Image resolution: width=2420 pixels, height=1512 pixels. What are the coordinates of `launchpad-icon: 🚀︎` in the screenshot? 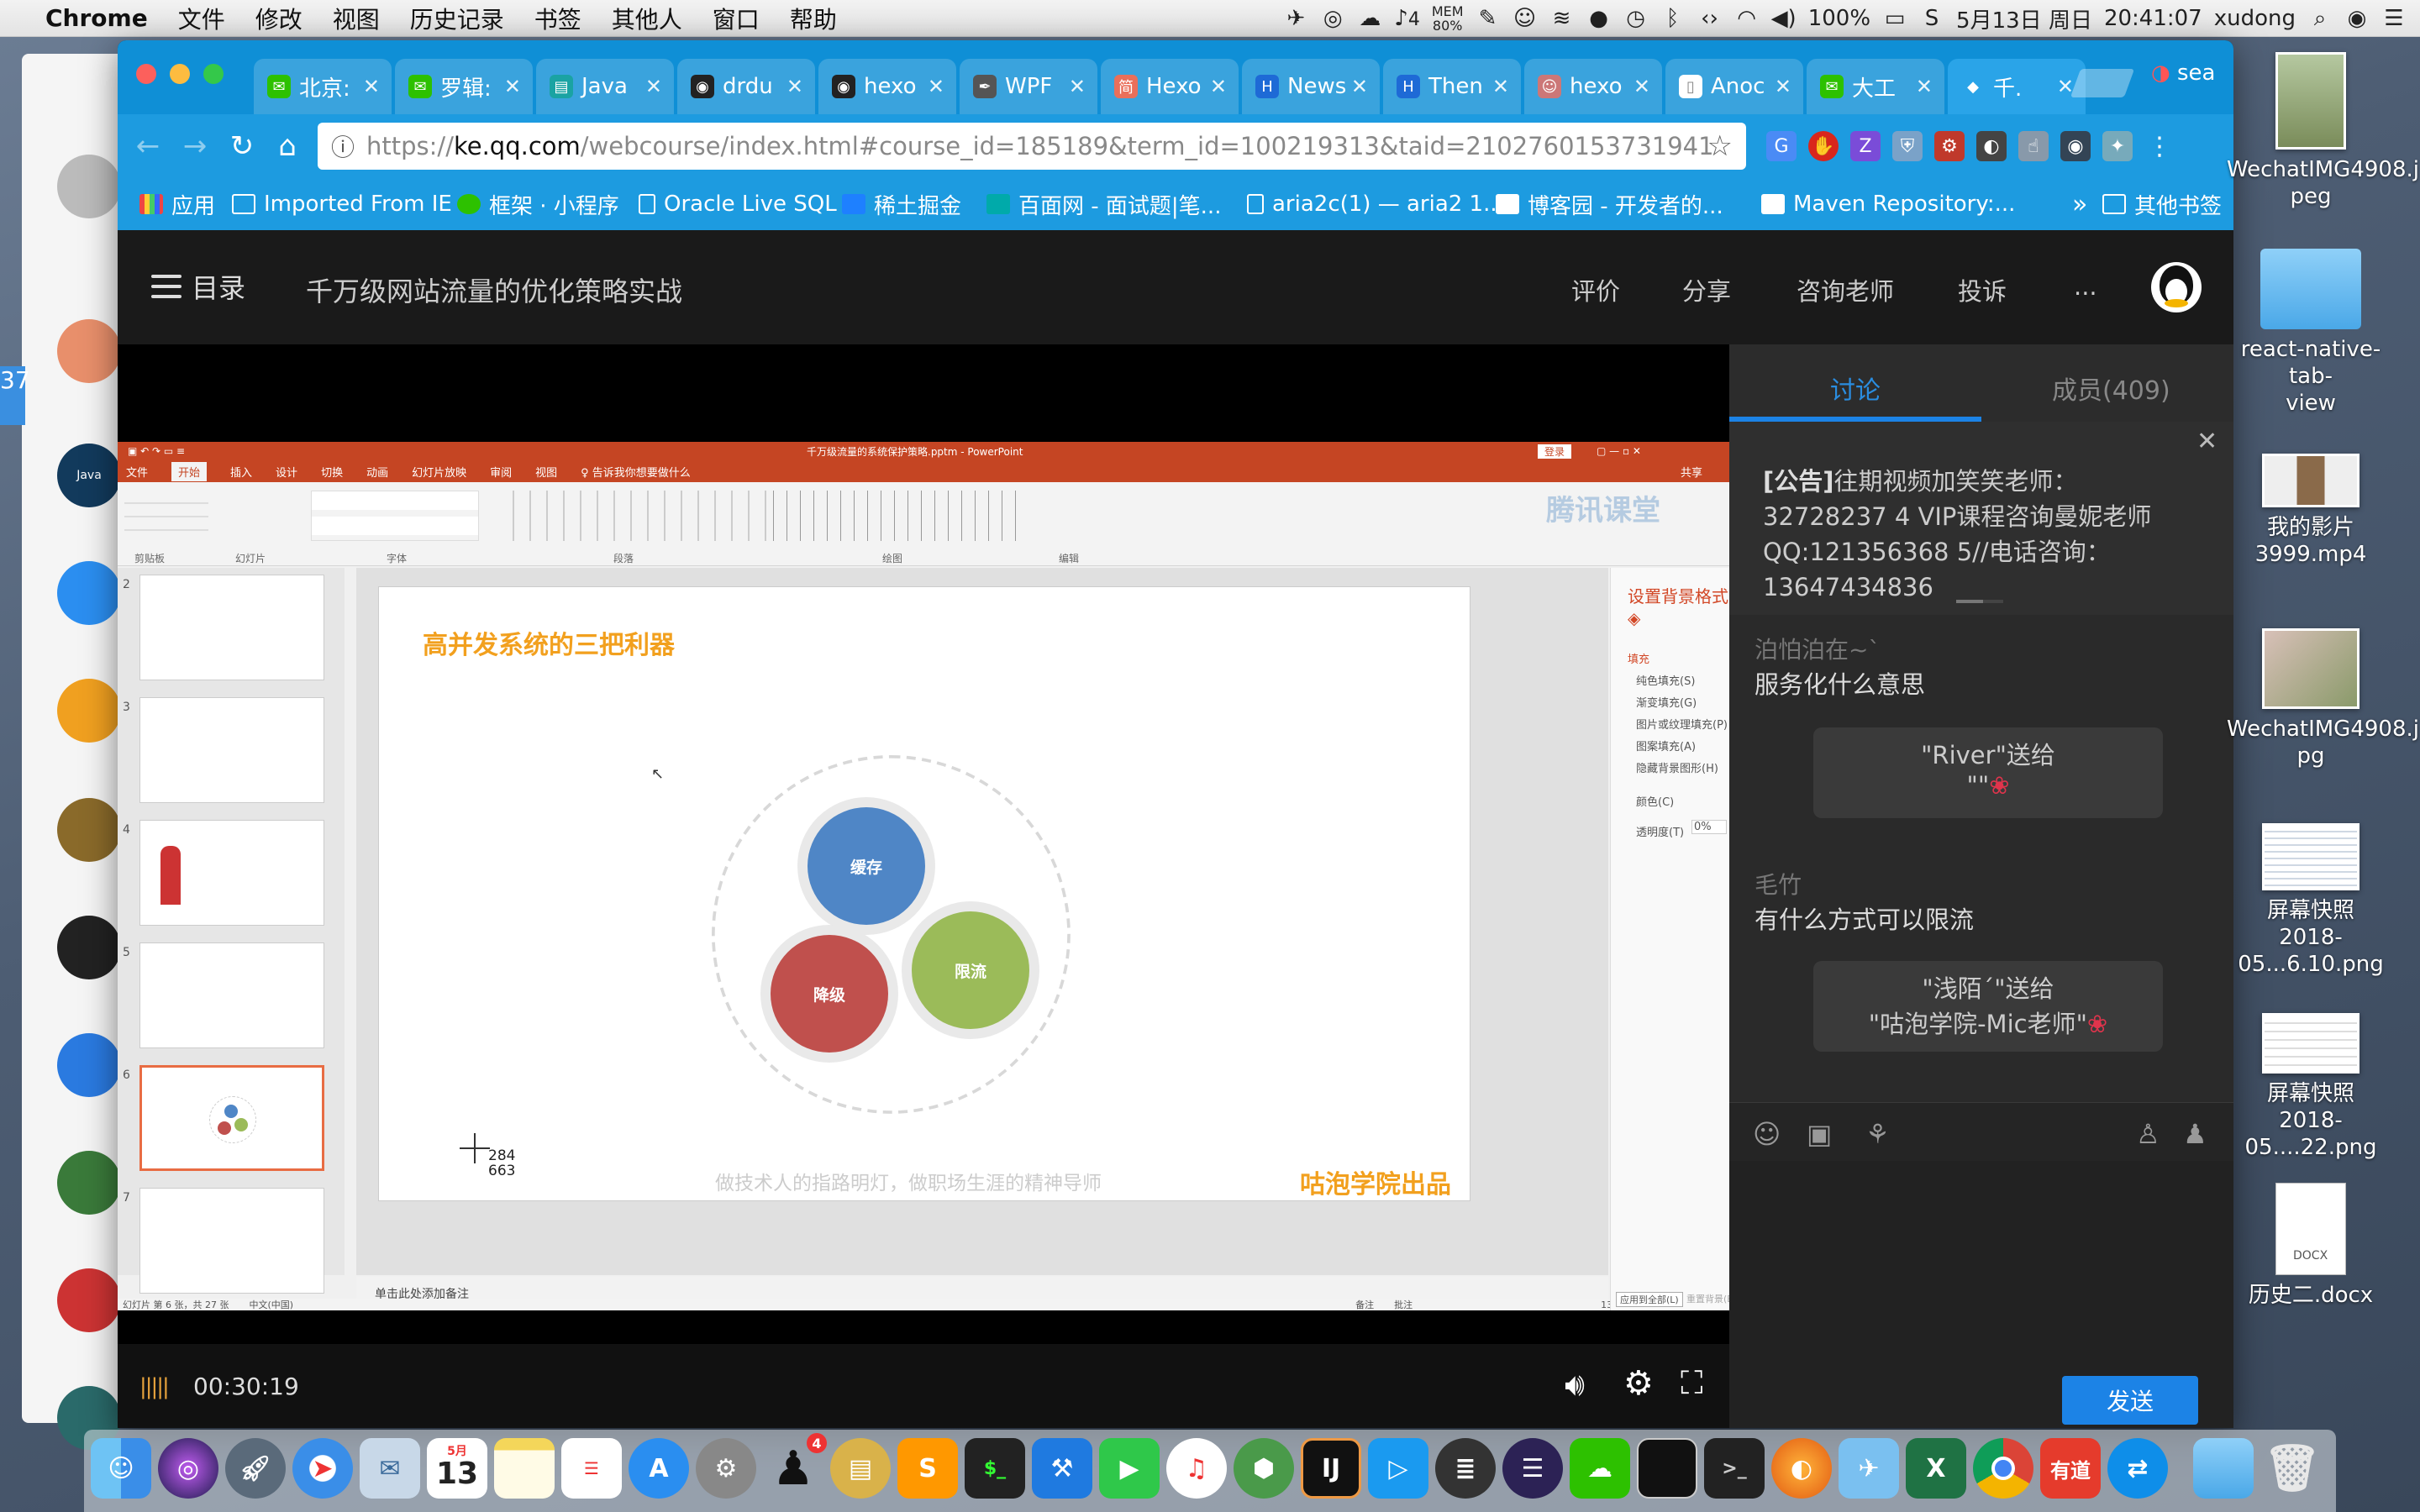 It's located at (255, 1468).